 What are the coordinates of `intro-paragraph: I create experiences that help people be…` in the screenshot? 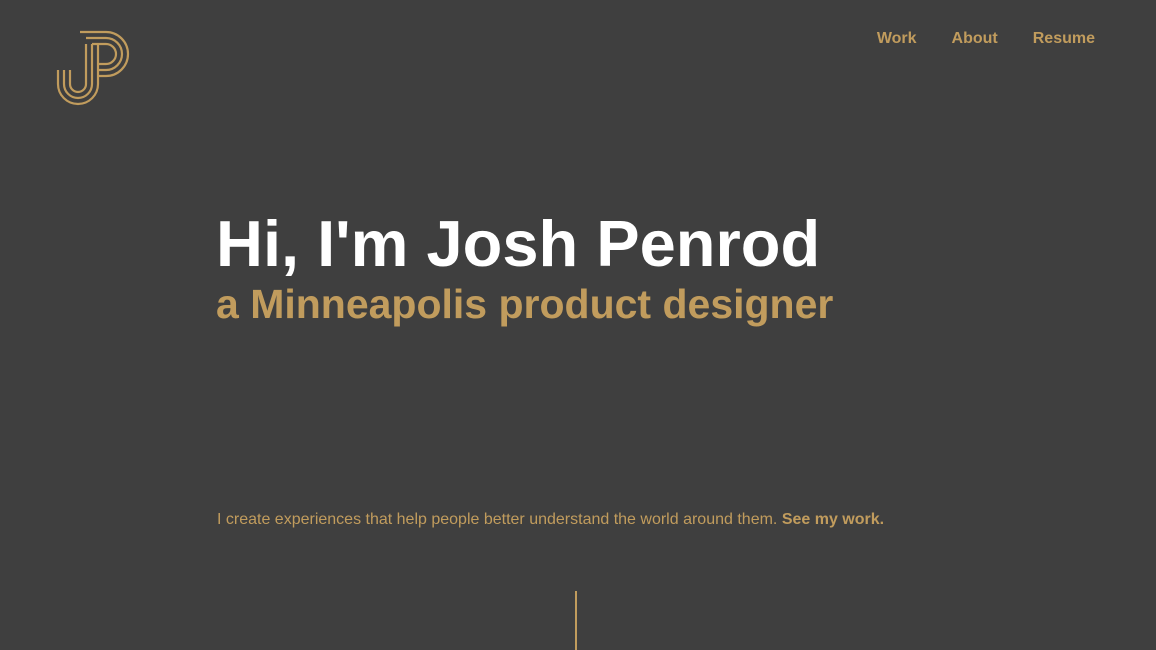 It's located at (577, 519).